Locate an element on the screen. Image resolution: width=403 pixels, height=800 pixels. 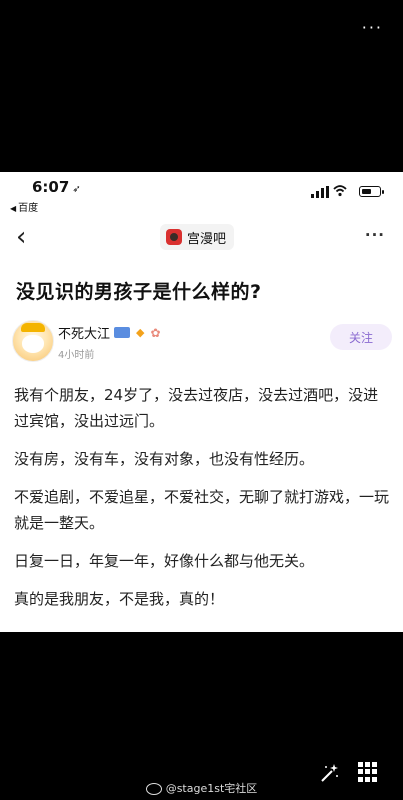
status-time: 6:07 ➶ is located at coordinates (56, 187).